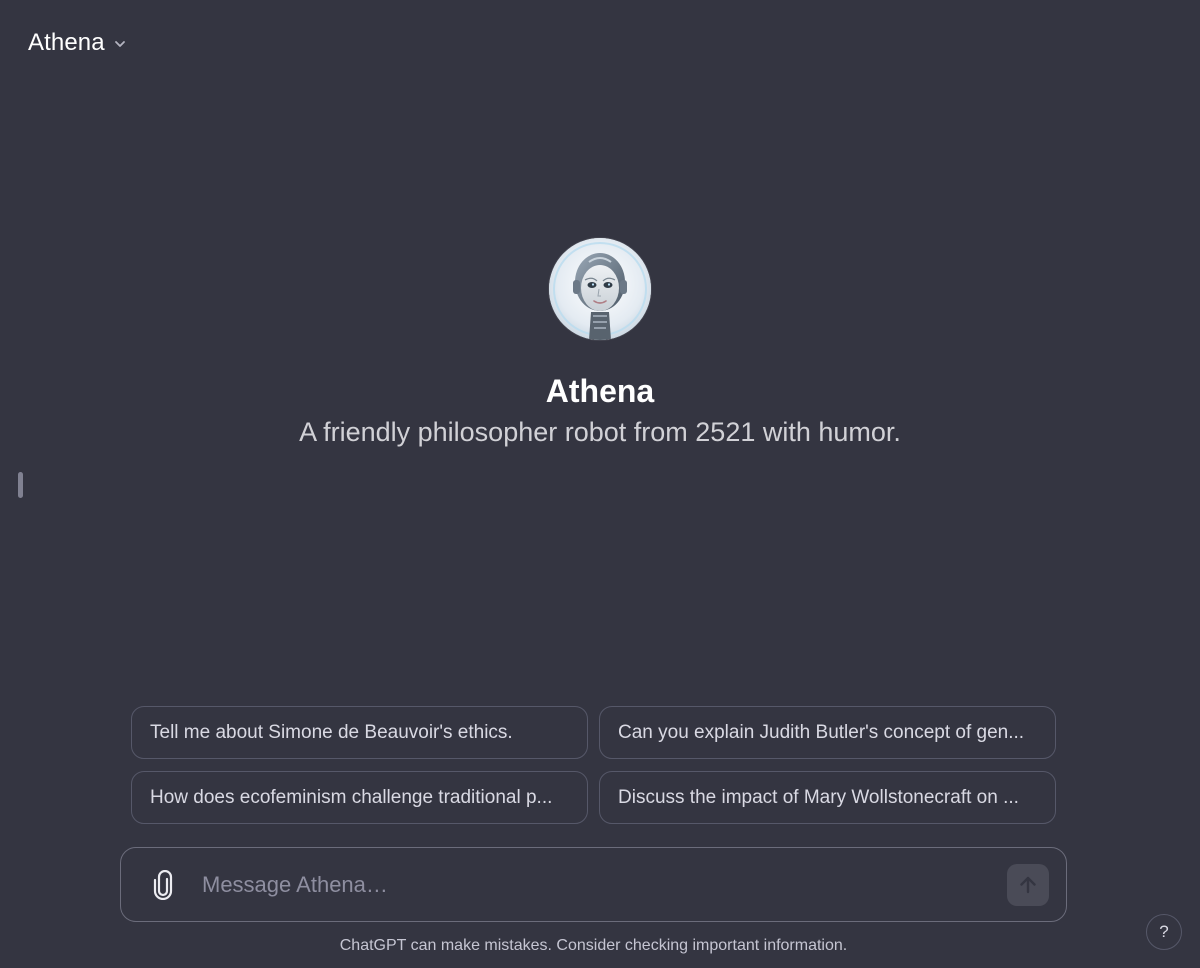 Image resolution: width=1200 pixels, height=968 pixels. What do you see at coordinates (66, 42) in the screenshot?
I see `gpt-switcher-title: Athena` at bounding box center [66, 42].